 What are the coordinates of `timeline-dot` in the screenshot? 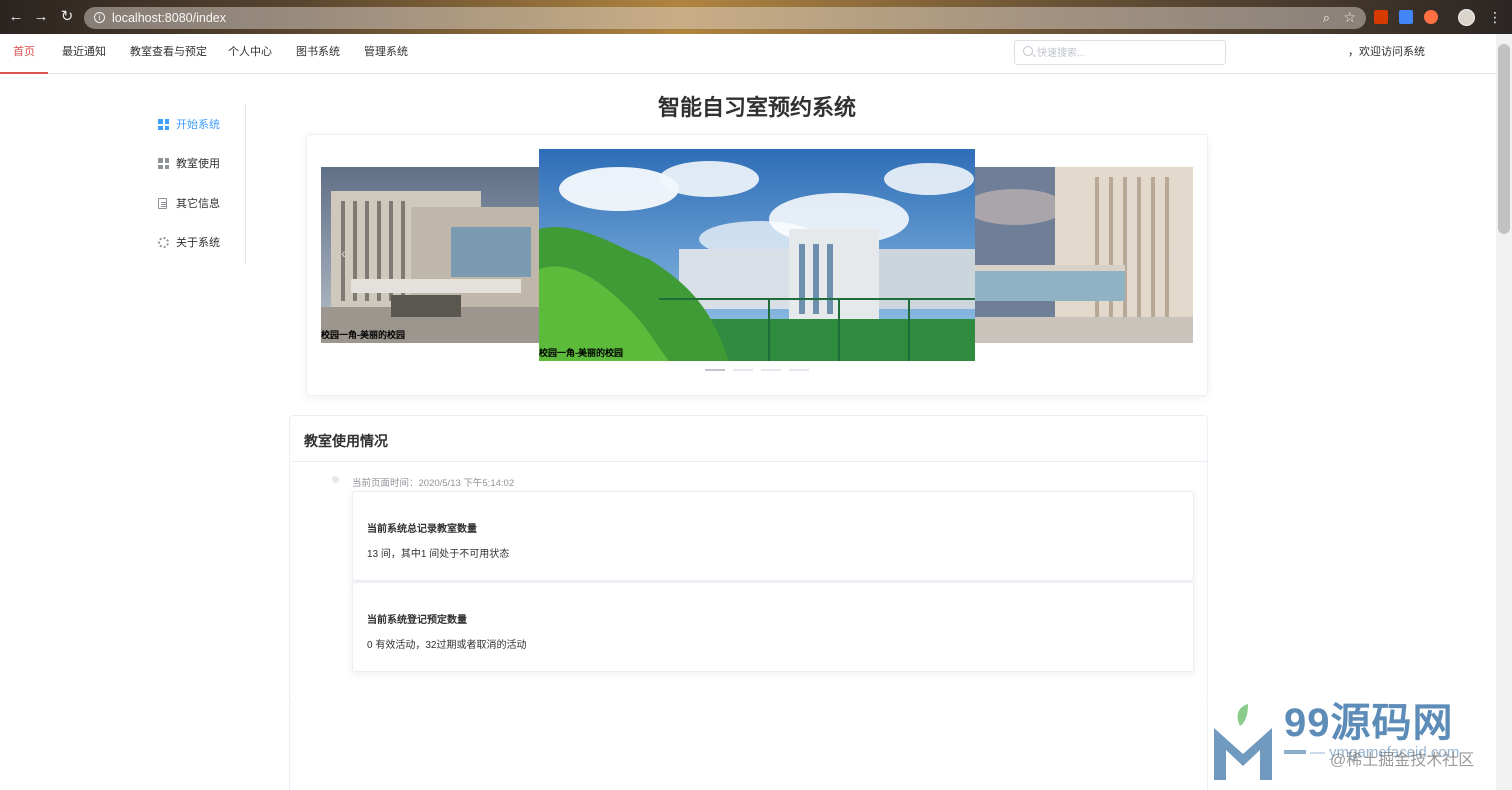 It's located at (335, 479).